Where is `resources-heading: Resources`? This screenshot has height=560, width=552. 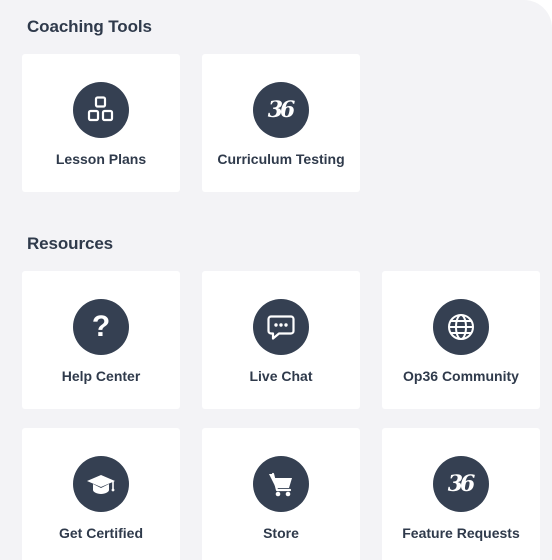
resources-heading: Resources is located at coordinates (70, 243).